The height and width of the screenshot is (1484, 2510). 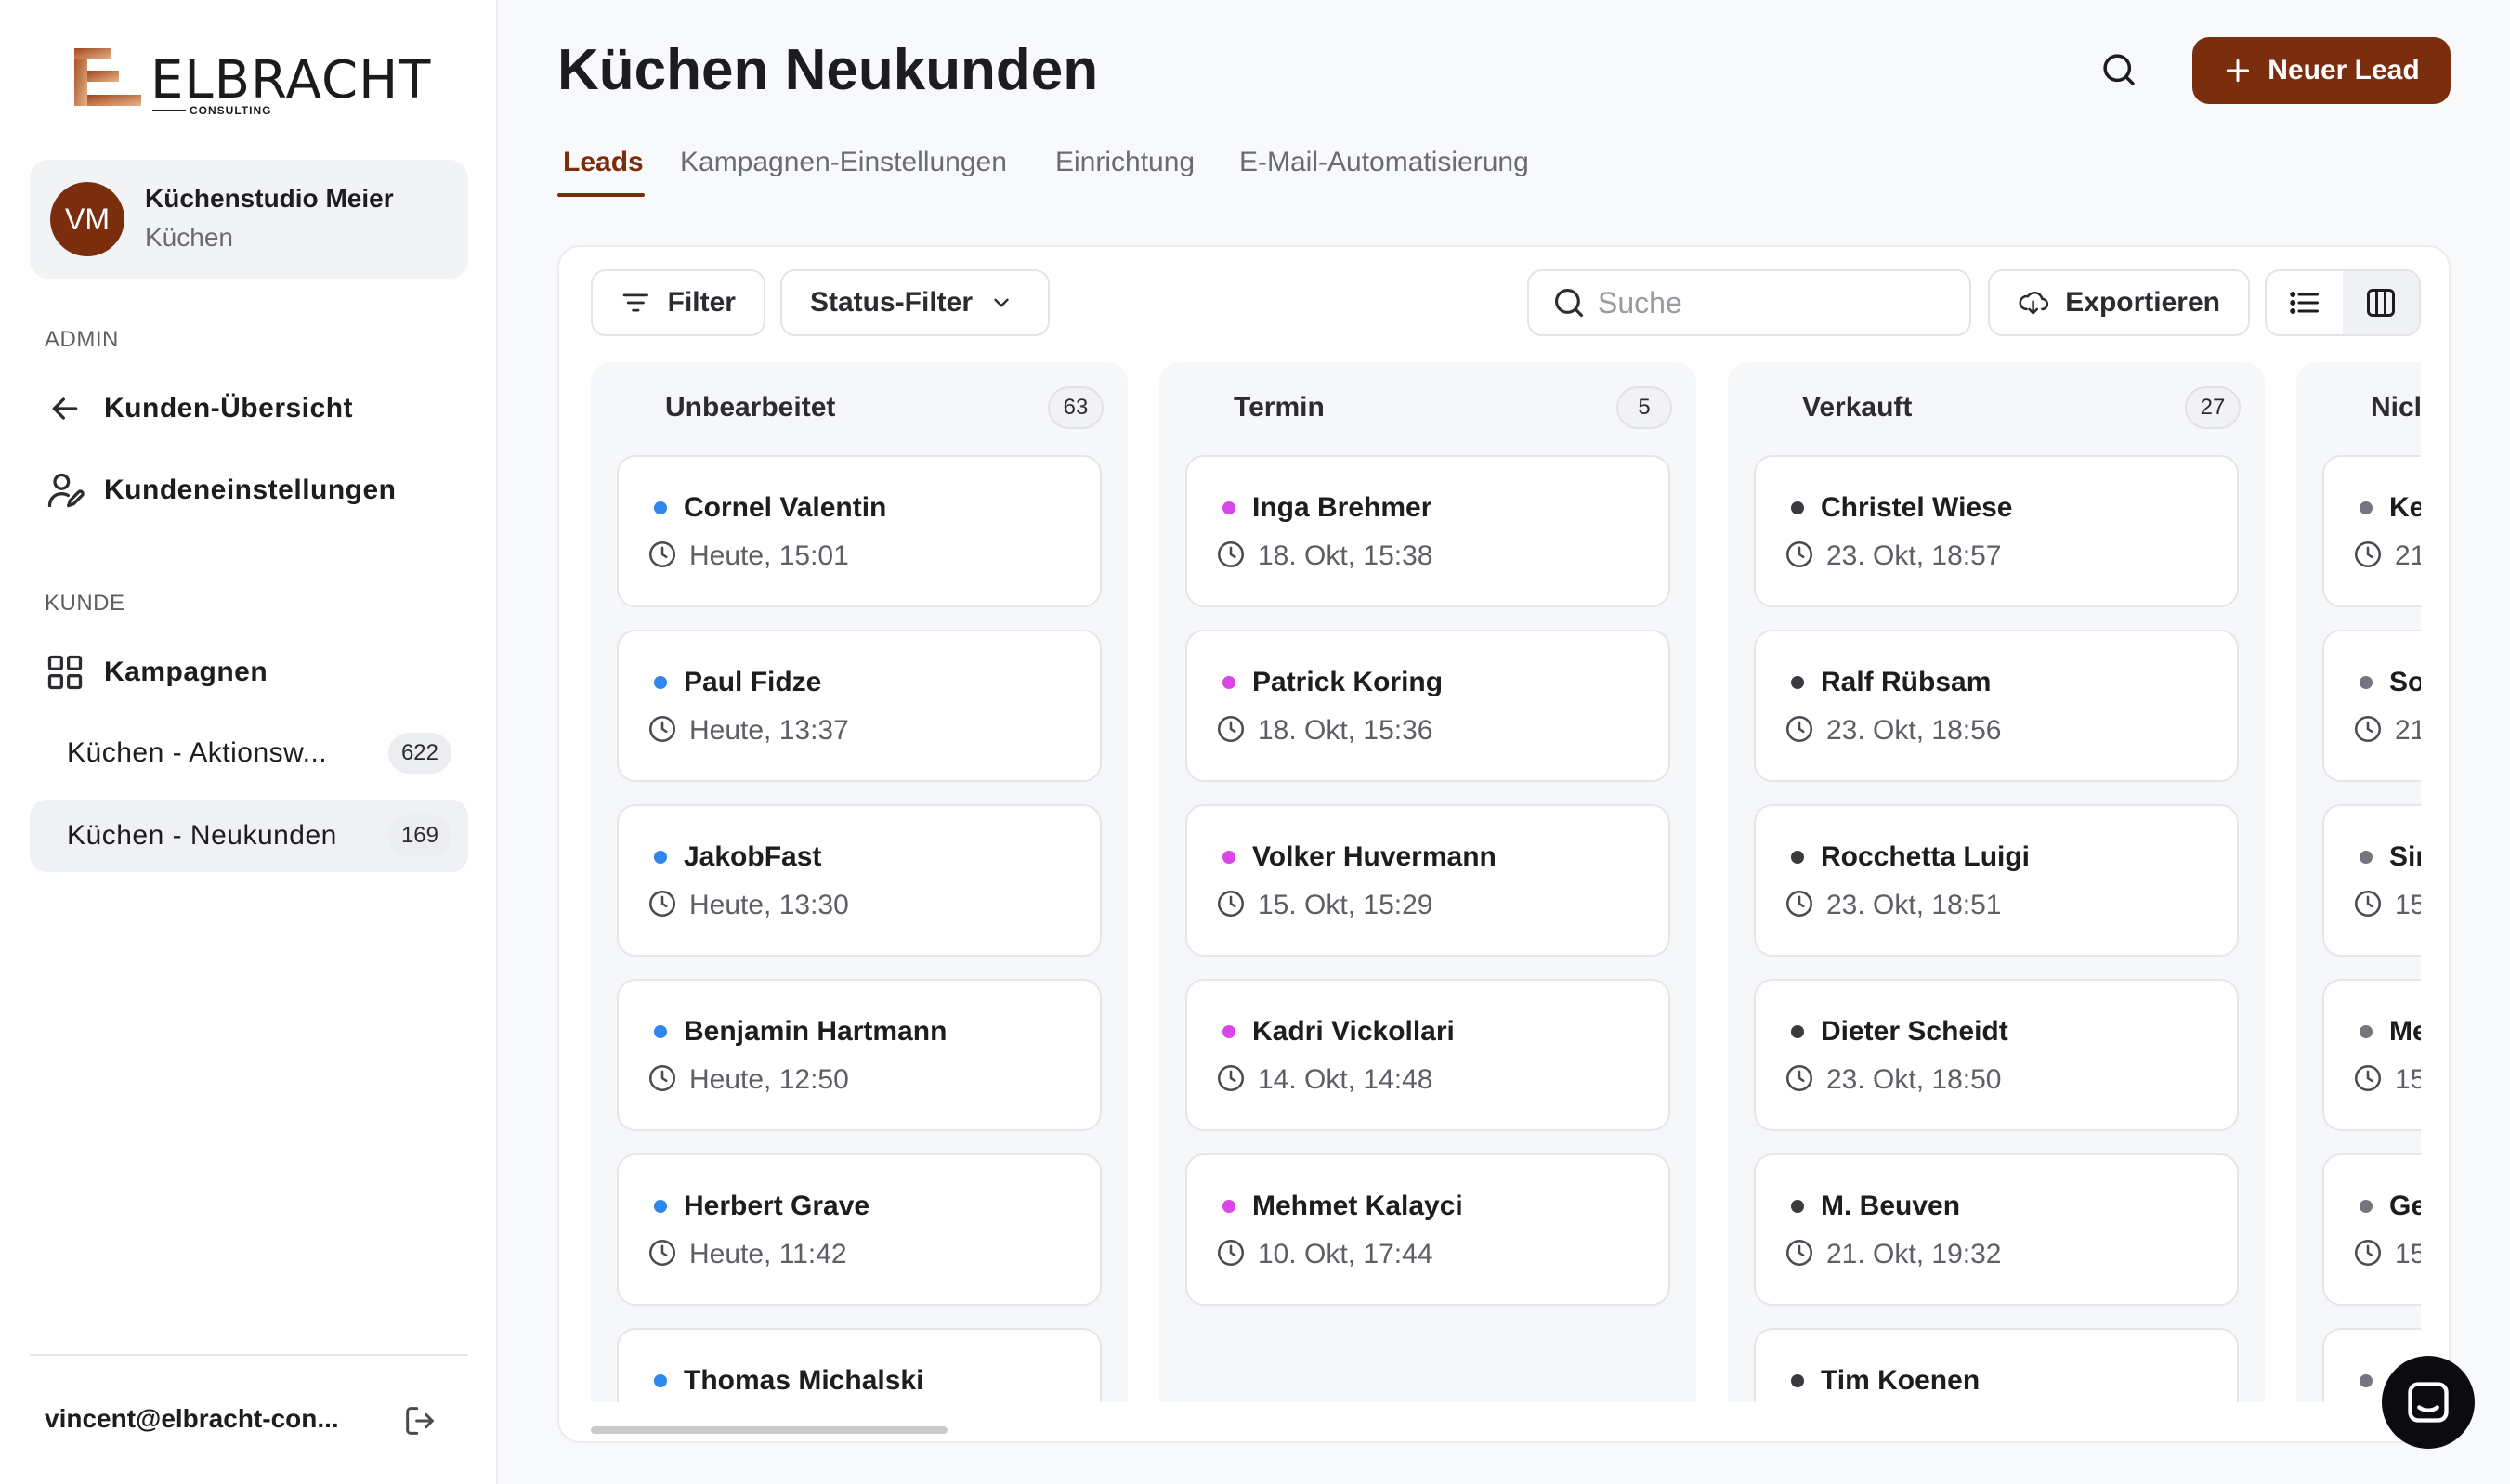 I want to click on account-switcher: VM Küchenstudio Meier Küchen, so click(x=249, y=219).